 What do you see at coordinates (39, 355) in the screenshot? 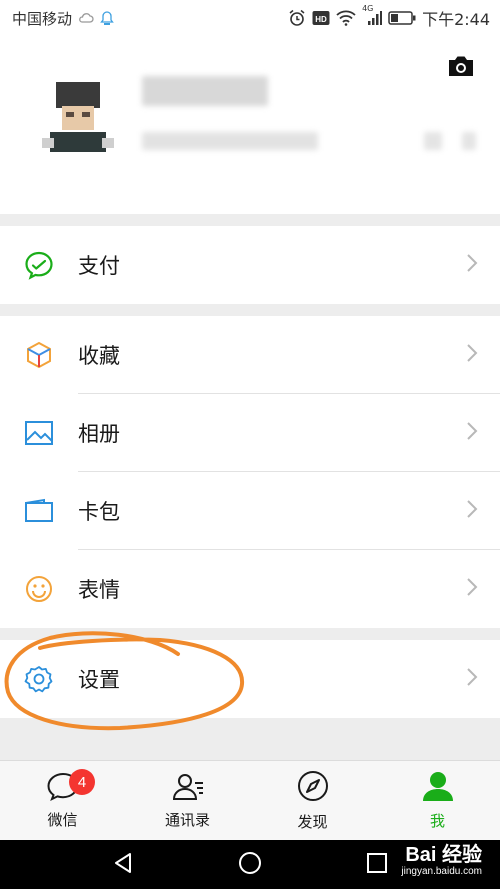
I see `cube-icon` at bounding box center [39, 355].